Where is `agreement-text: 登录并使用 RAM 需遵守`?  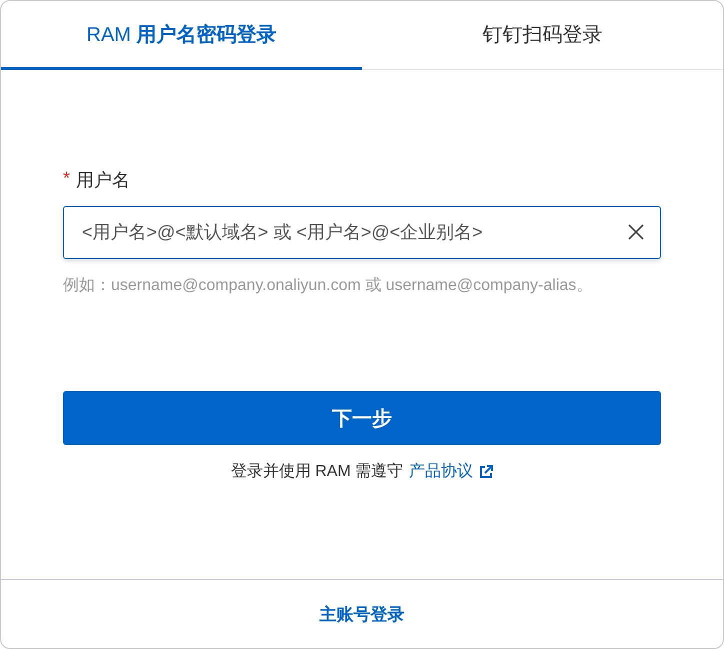
agreement-text: 登录并使用 RAM 需遵守 is located at coordinates (317, 472).